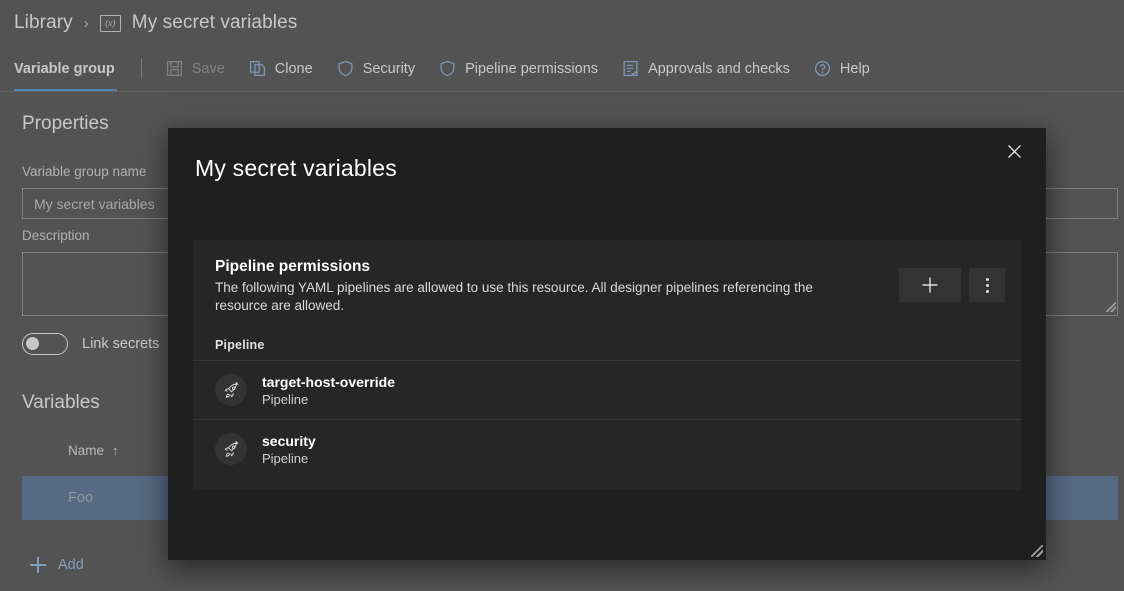  I want to click on list-item: target-host-override Pipeline, so click(607, 389).